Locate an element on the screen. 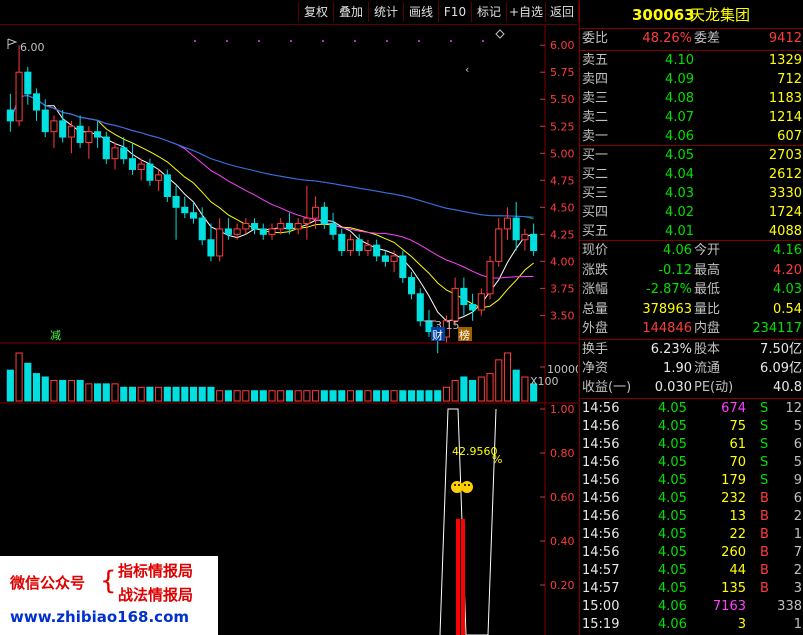 The width and height of the screenshot is (803, 635). tick-row: 14:56 4.05 674 S 12 is located at coordinates (691, 409).